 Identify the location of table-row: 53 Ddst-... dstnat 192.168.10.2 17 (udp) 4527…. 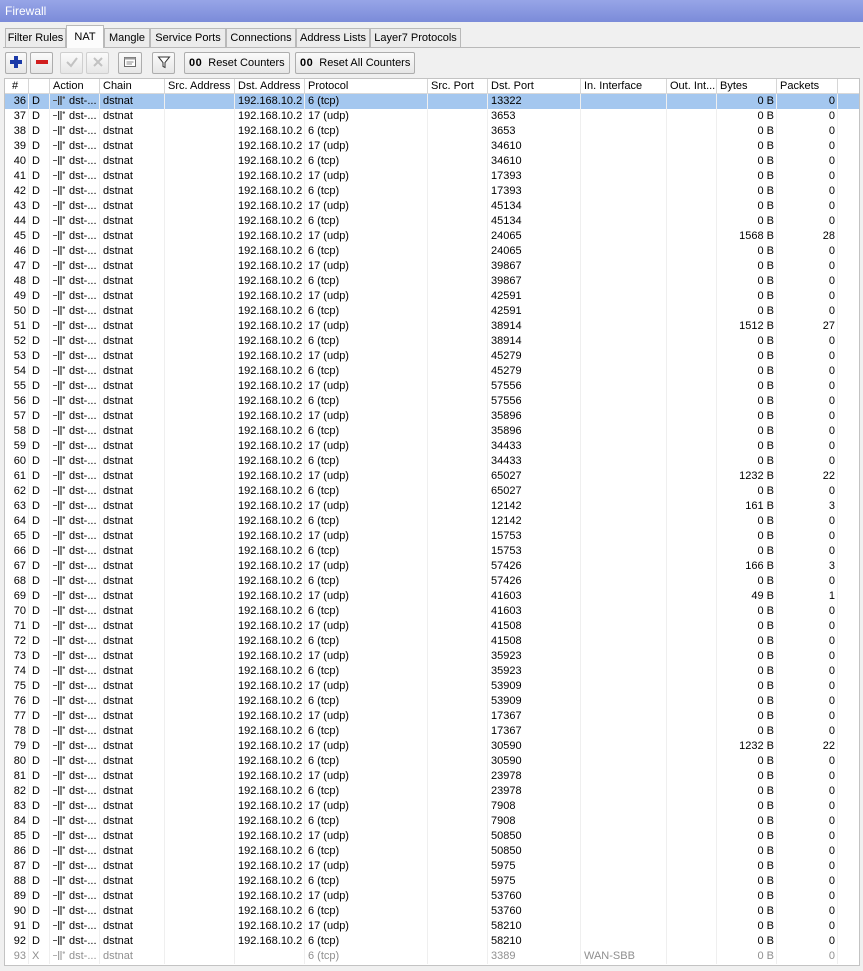
(432, 356).